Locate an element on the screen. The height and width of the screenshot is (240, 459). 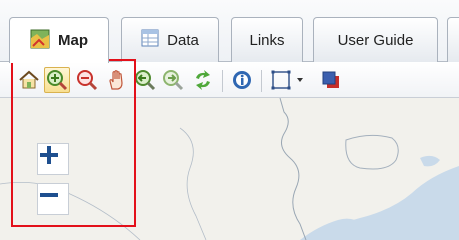
tab-links: Links is located at coordinates (267, 39).